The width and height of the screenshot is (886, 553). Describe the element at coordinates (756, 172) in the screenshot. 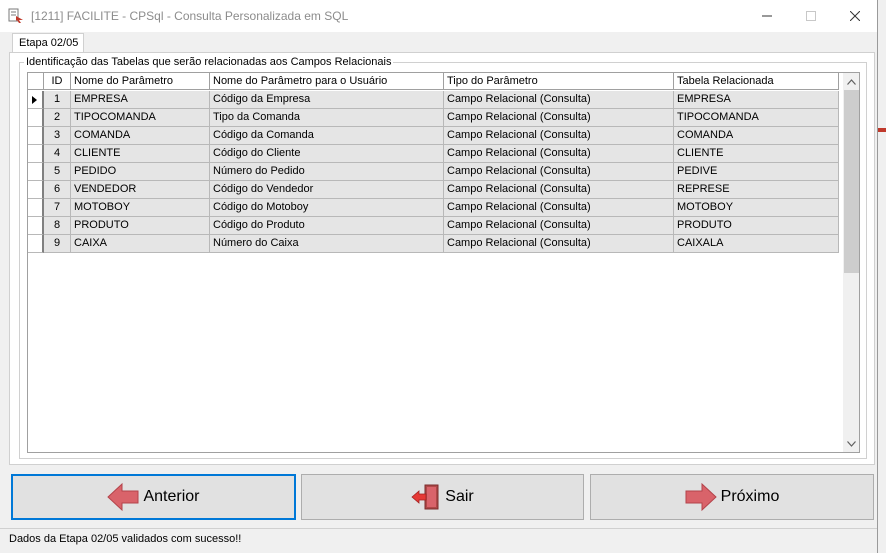

I see `cell-tabela-relacionada: PEDIVE` at that location.